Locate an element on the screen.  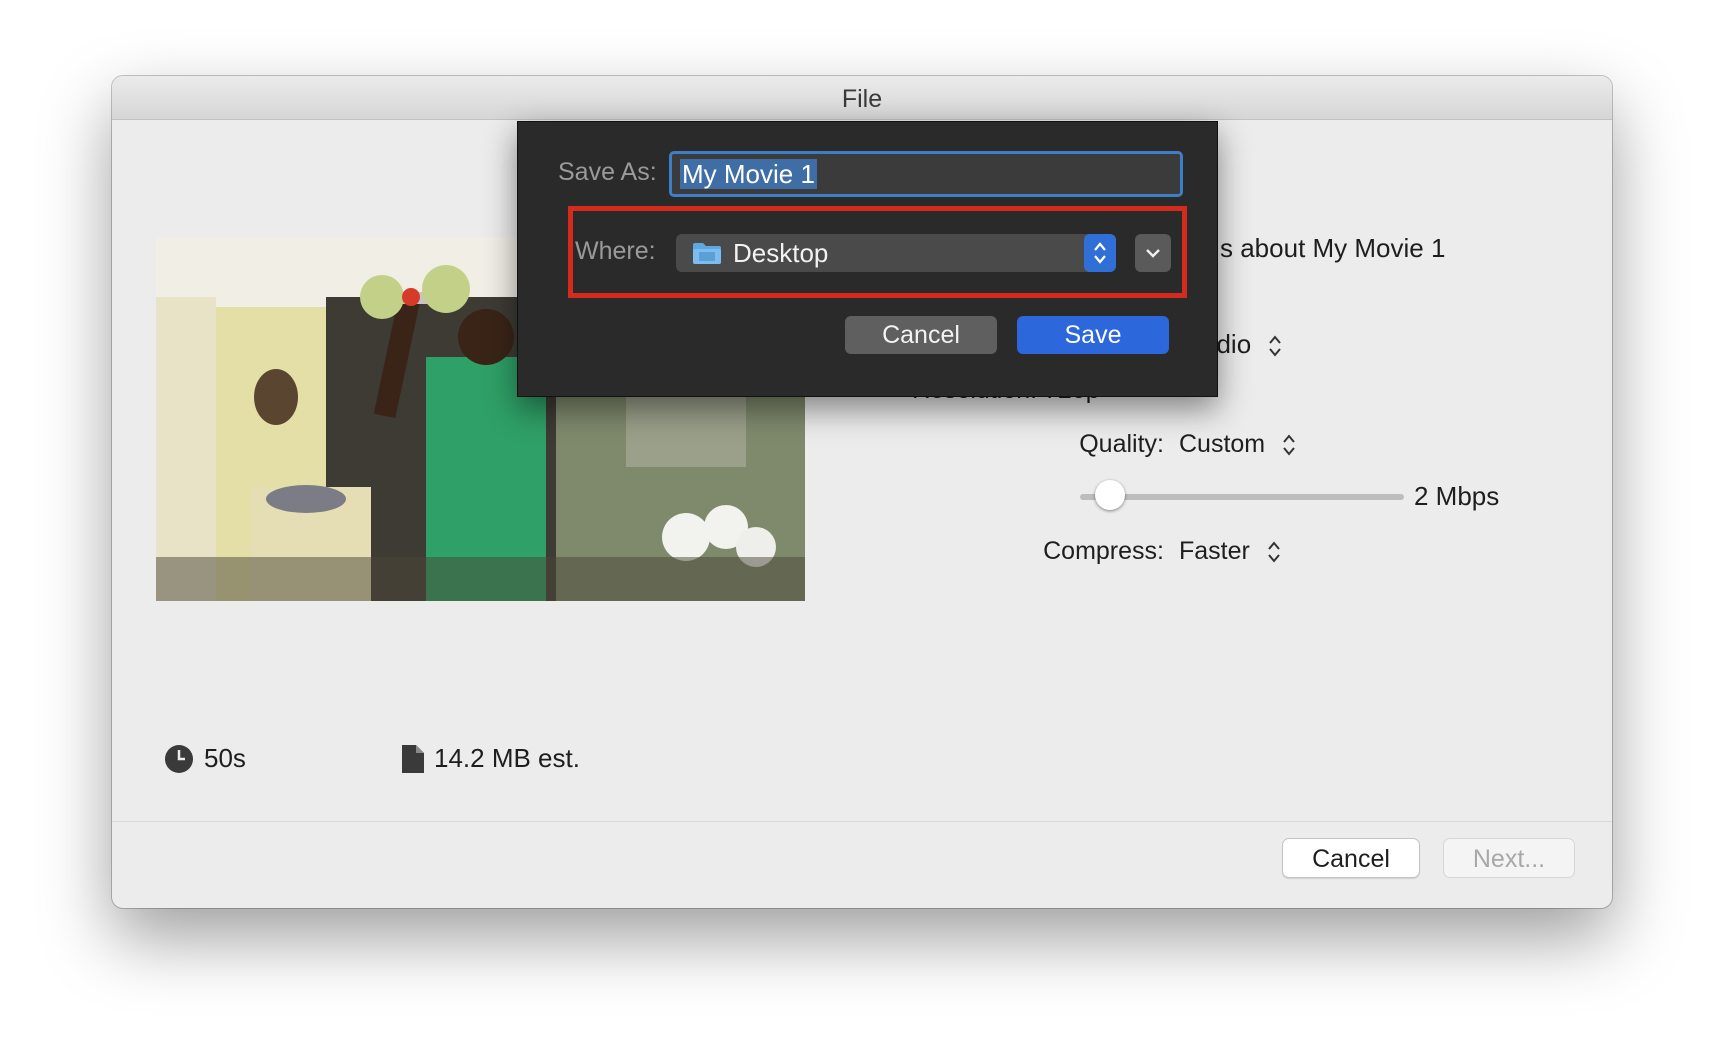
folder-icon is located at coordinates (707, 253).